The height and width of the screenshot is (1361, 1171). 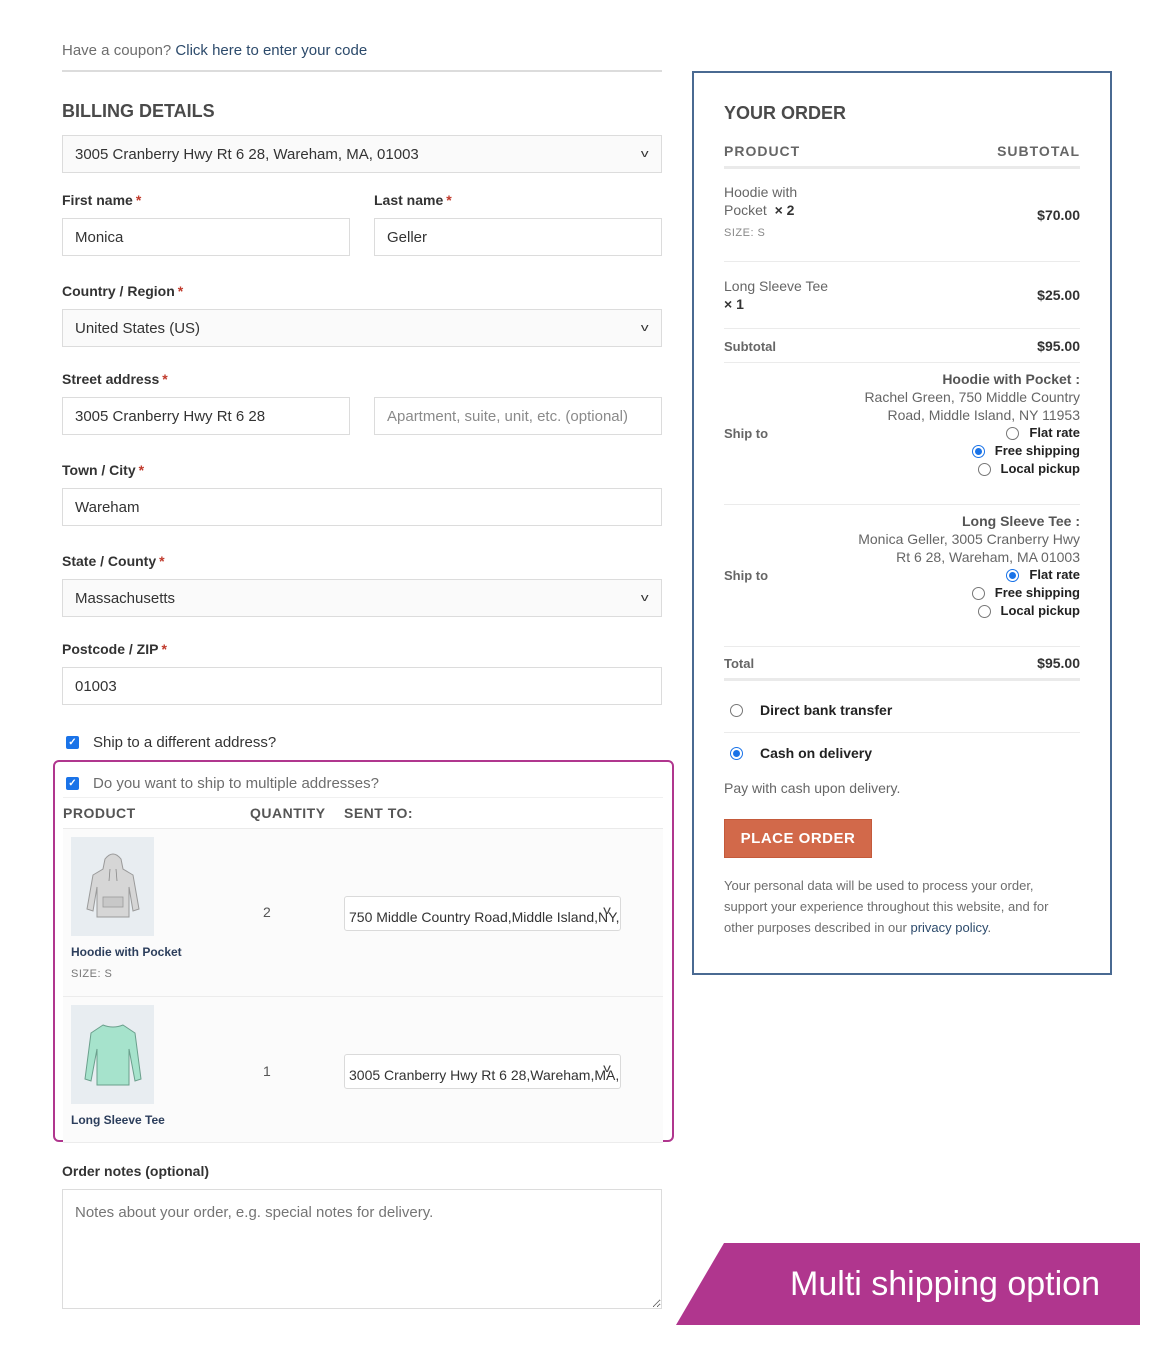 What do you see at coordinates (413, 200) in the screenshot?
I see `last-name-label: Last name *` at bounding box center [413, 200].